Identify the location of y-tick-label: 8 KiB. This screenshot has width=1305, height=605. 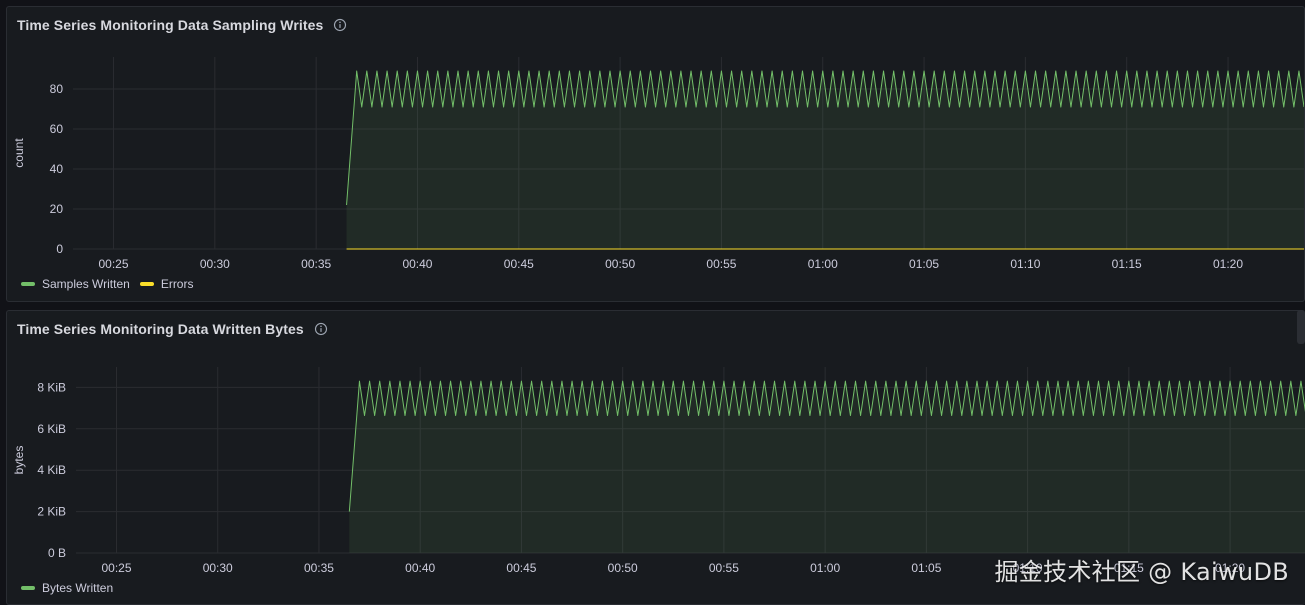
(51, 387).